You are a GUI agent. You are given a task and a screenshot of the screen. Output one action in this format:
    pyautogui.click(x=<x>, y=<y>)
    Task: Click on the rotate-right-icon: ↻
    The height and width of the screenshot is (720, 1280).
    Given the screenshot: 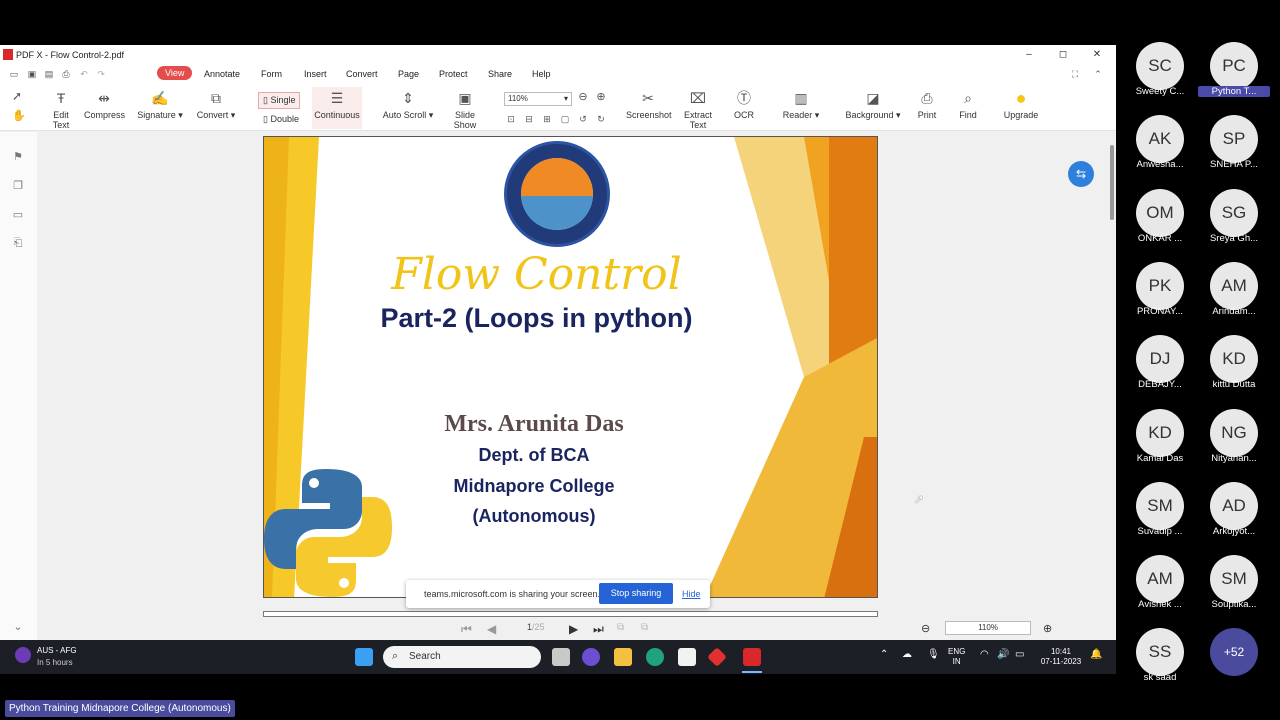 What is the action you would take?
    pyautogui.click(x=601, y=119)
    